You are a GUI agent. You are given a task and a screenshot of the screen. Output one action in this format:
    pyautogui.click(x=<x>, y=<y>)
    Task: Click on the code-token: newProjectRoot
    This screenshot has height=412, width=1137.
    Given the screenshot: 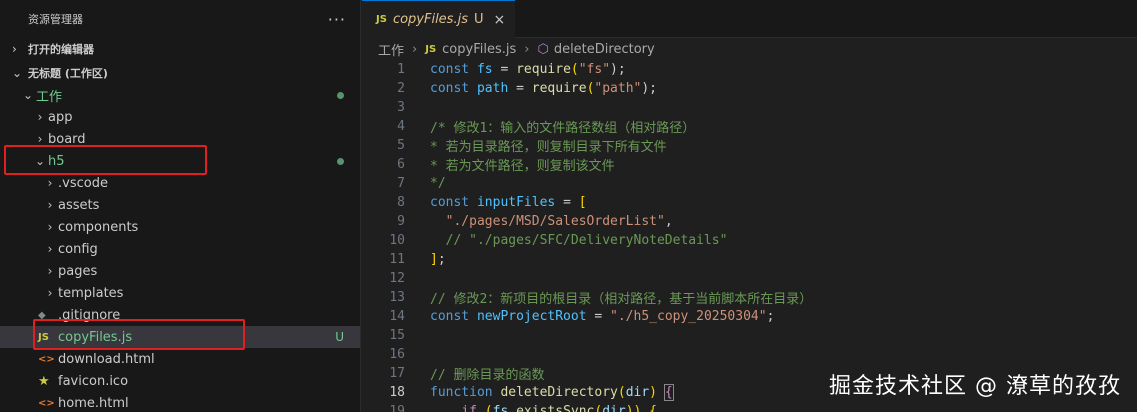 What is the action you would take?
    pyautogui.click(x=531, y=316)
    